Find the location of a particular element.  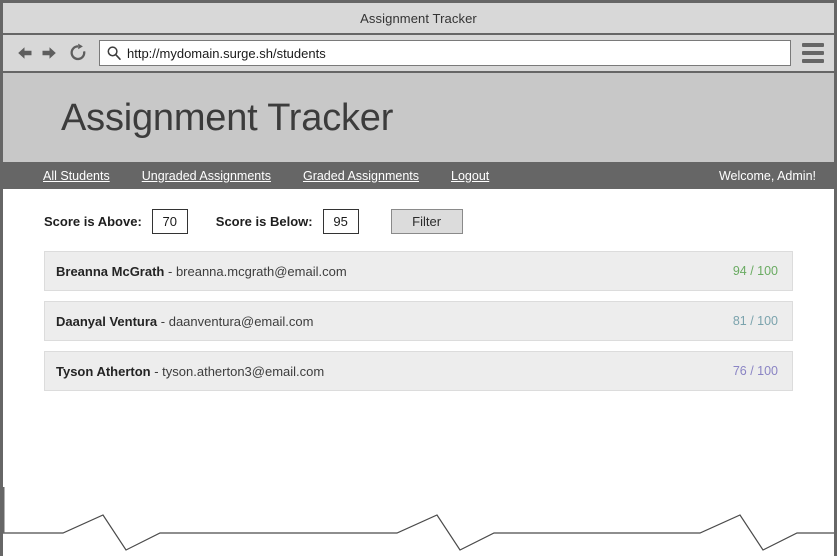

window-title: Assignment Tracker is located at coordinates (418, 18).